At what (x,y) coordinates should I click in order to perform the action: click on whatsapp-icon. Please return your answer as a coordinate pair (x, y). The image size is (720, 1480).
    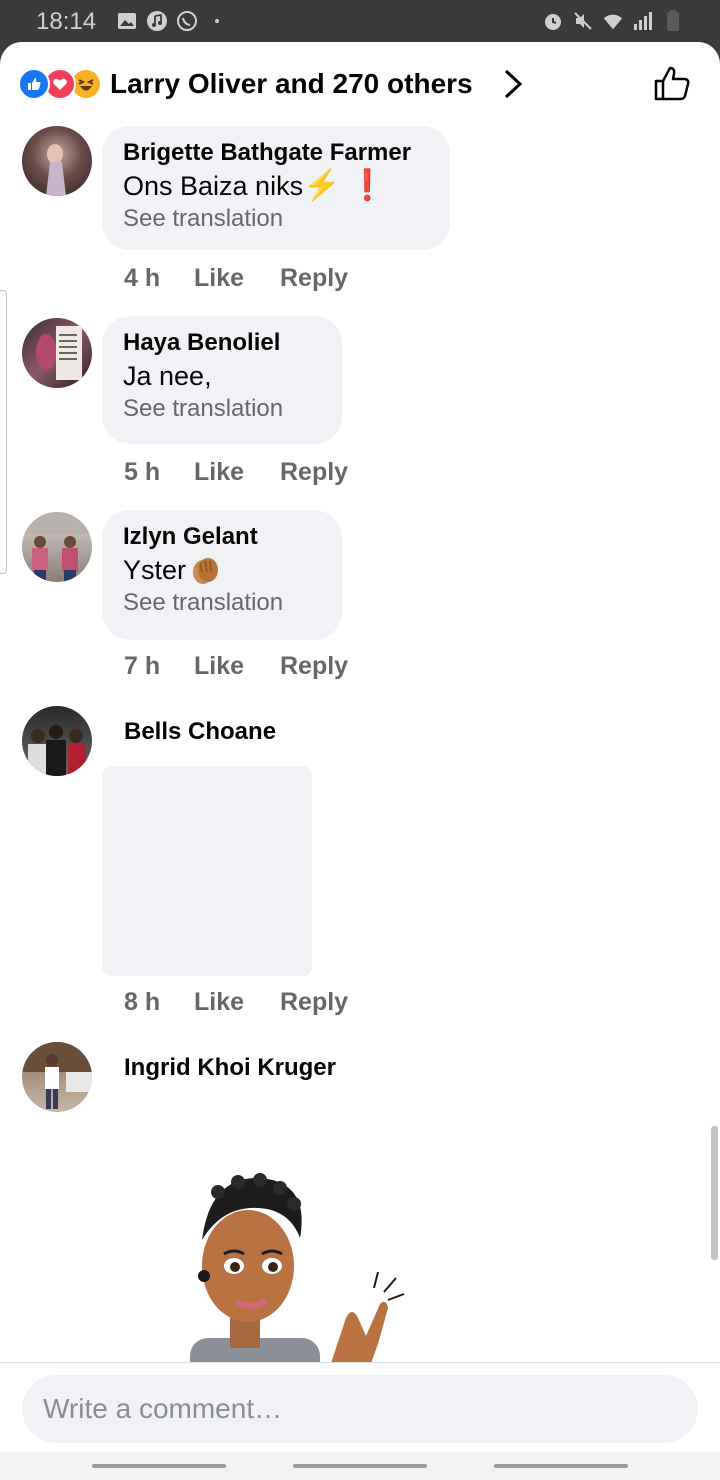
    Looking at the image, I should click on (187, 21).